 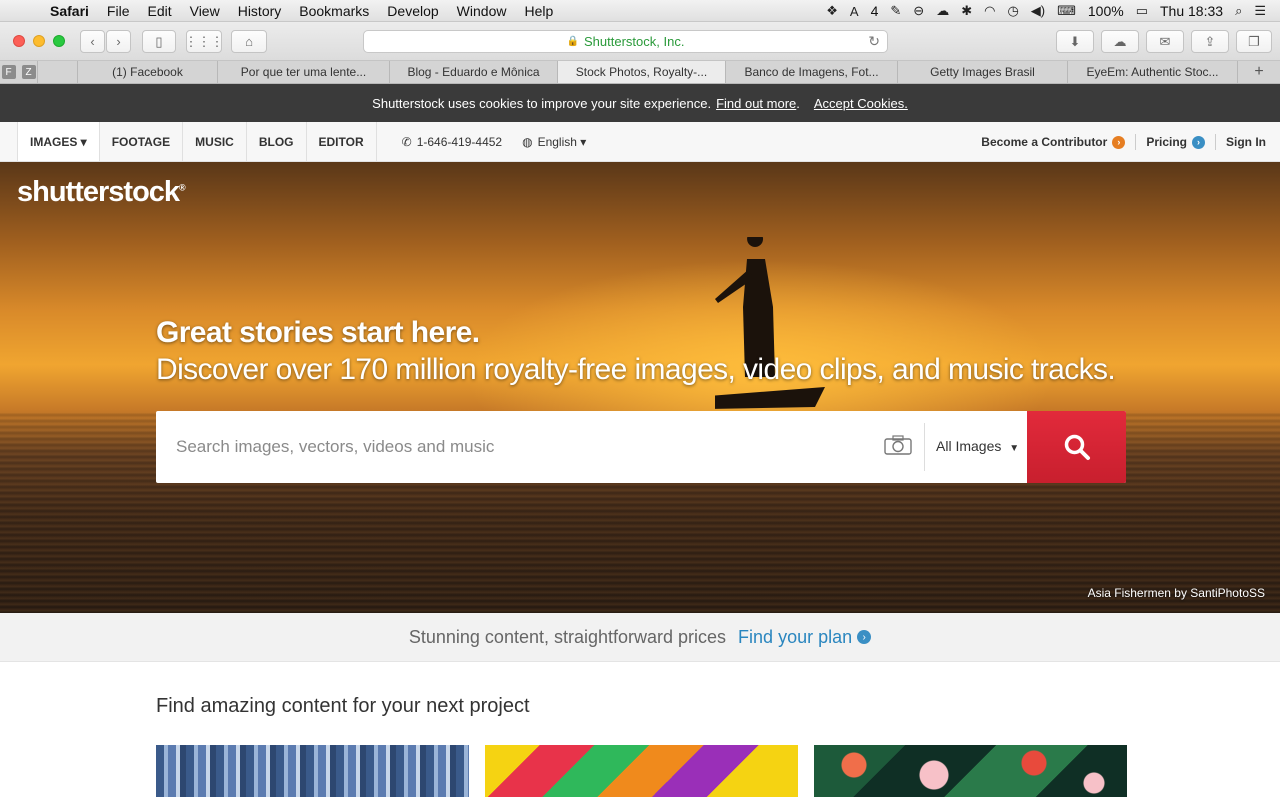 What do you see at coordinates (918, 11) in the screenshot?
I see `donotdisturb-icon: ⊖` at bounding box center [918, 11].